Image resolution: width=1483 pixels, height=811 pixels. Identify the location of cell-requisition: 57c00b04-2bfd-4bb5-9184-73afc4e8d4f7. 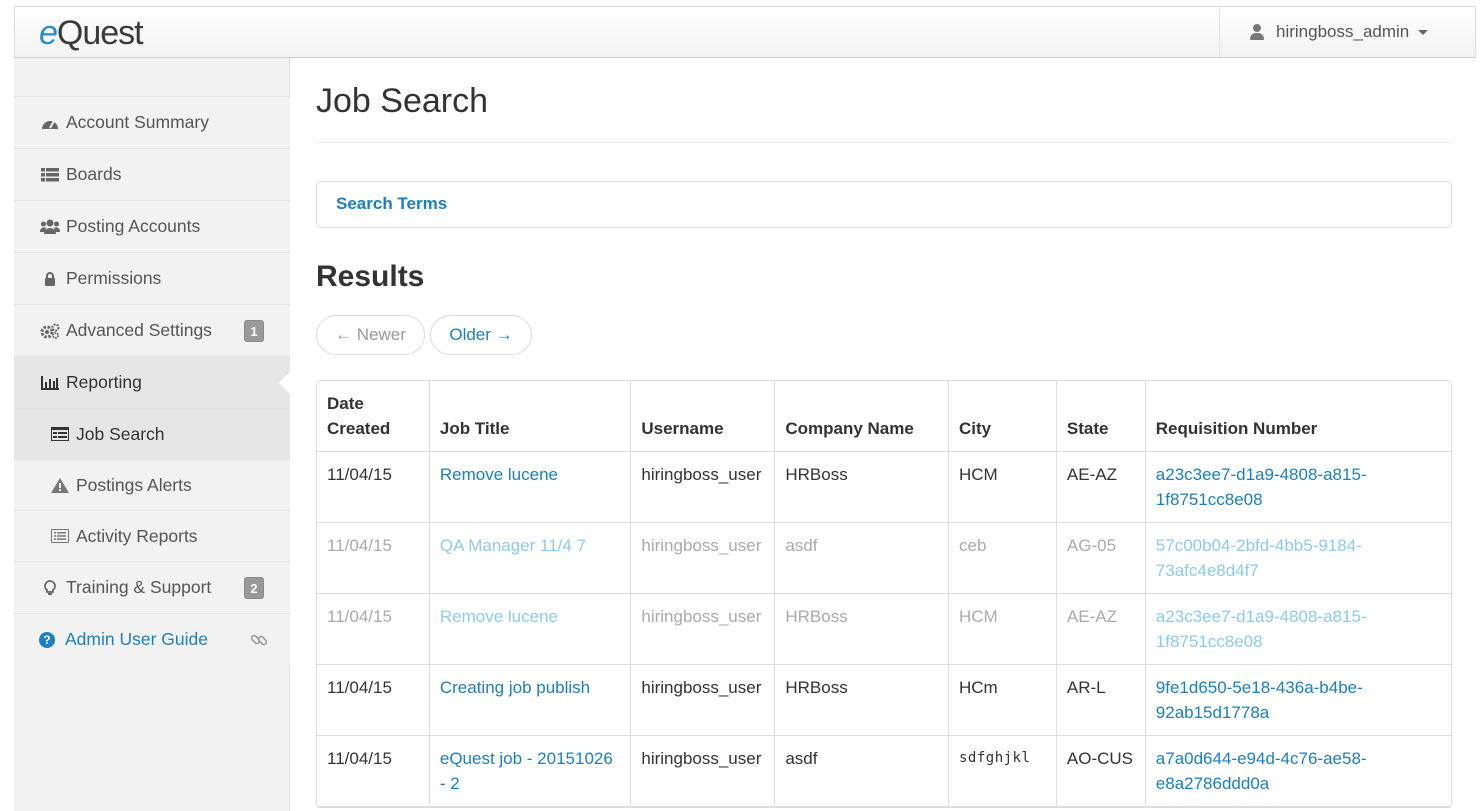
(1298, 558).